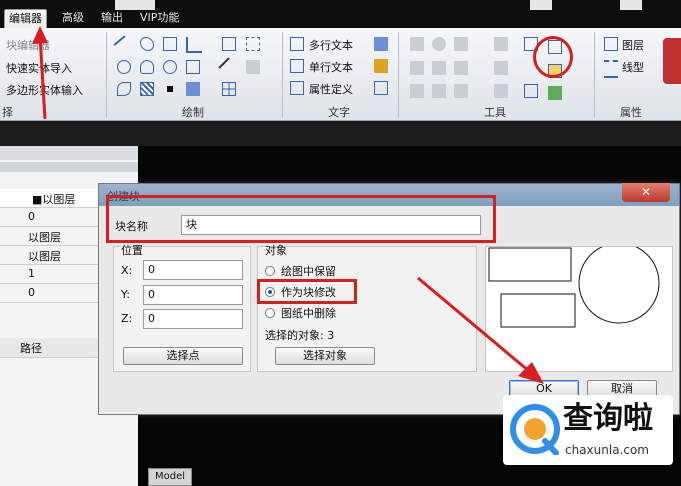 The image size is (681, 486). What do you see at coordinates (672, 61) in the screenshot?
I see `side-tool-button` at bounding box center [672, 61].